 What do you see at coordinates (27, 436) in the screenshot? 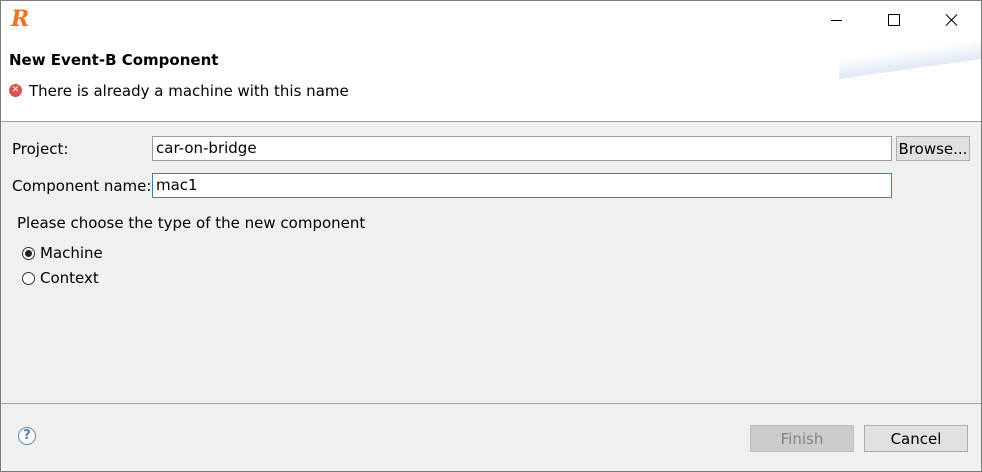
I see `help-icon: ?` at bounding box center [27, 436].